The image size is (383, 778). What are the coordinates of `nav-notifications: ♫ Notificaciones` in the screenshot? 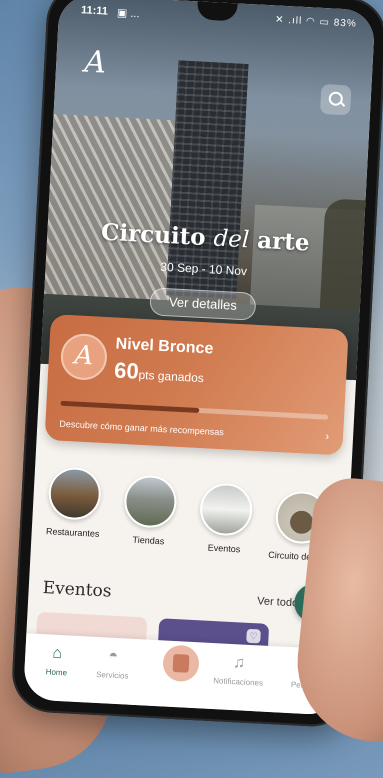 It's located at (239, 670).